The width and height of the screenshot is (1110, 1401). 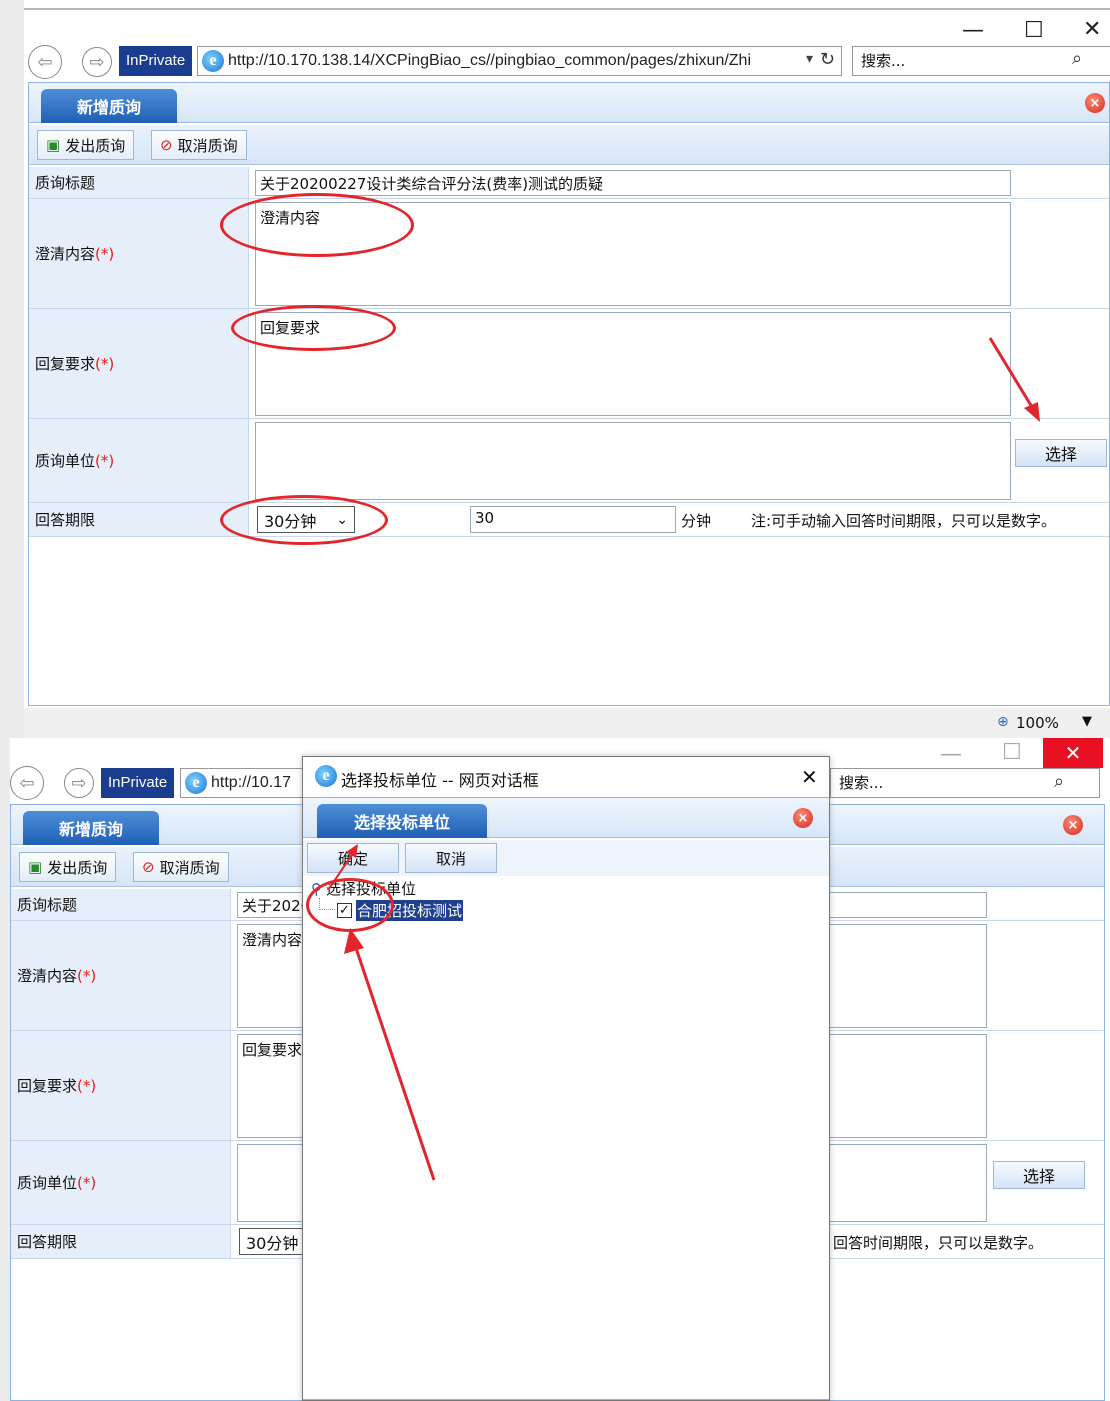 I want to click on dialog-titlebar: e 选择投标单位 -- 网页对话框 ✕, so click(x=566, y=777).